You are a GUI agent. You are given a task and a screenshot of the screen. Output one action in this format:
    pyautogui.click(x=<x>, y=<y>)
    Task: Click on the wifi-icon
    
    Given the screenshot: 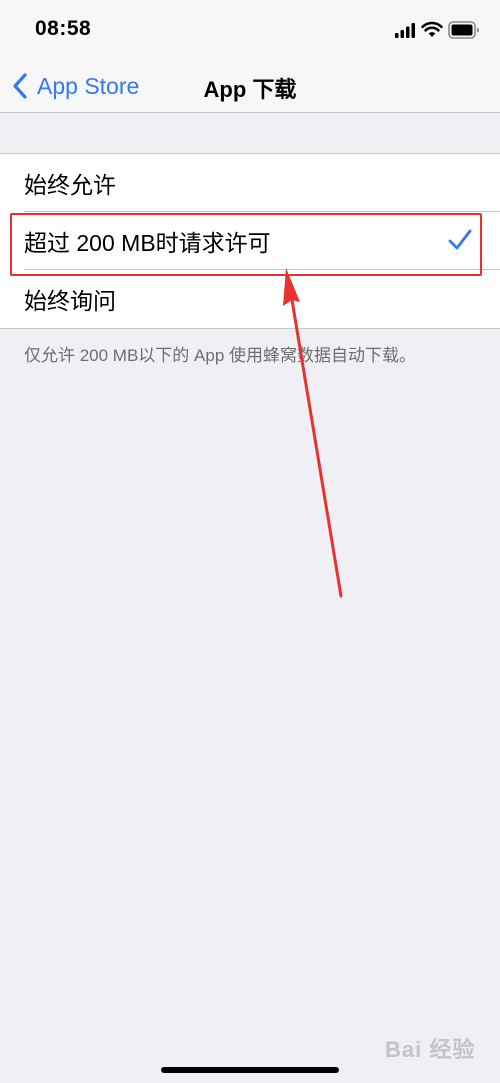 What is the action you would take?
    pyautogui.click(x=432, y=29)
    